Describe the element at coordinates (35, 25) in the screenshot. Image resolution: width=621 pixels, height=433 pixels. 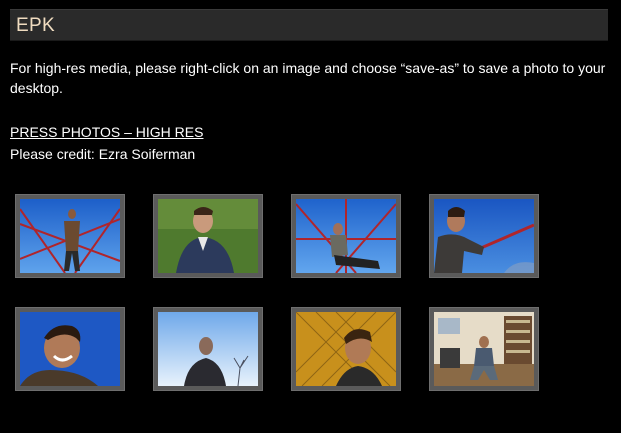
I see `page-title: EPK` at that location.